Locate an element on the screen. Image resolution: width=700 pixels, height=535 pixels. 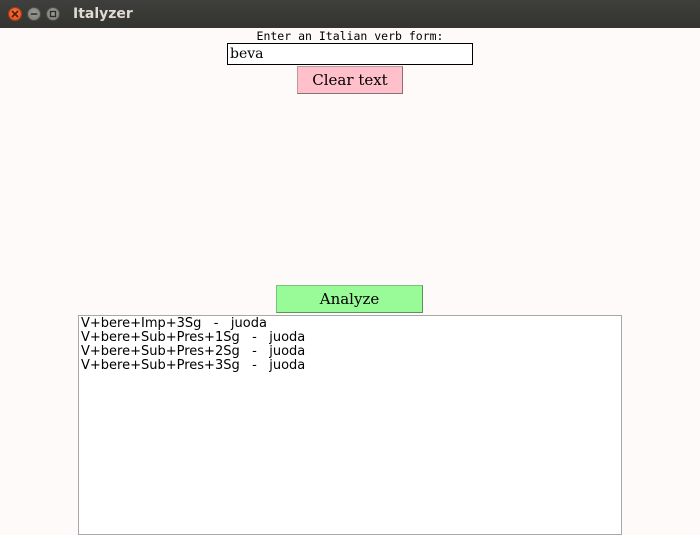
minimize-glyph is located at coordinates (34, 14).